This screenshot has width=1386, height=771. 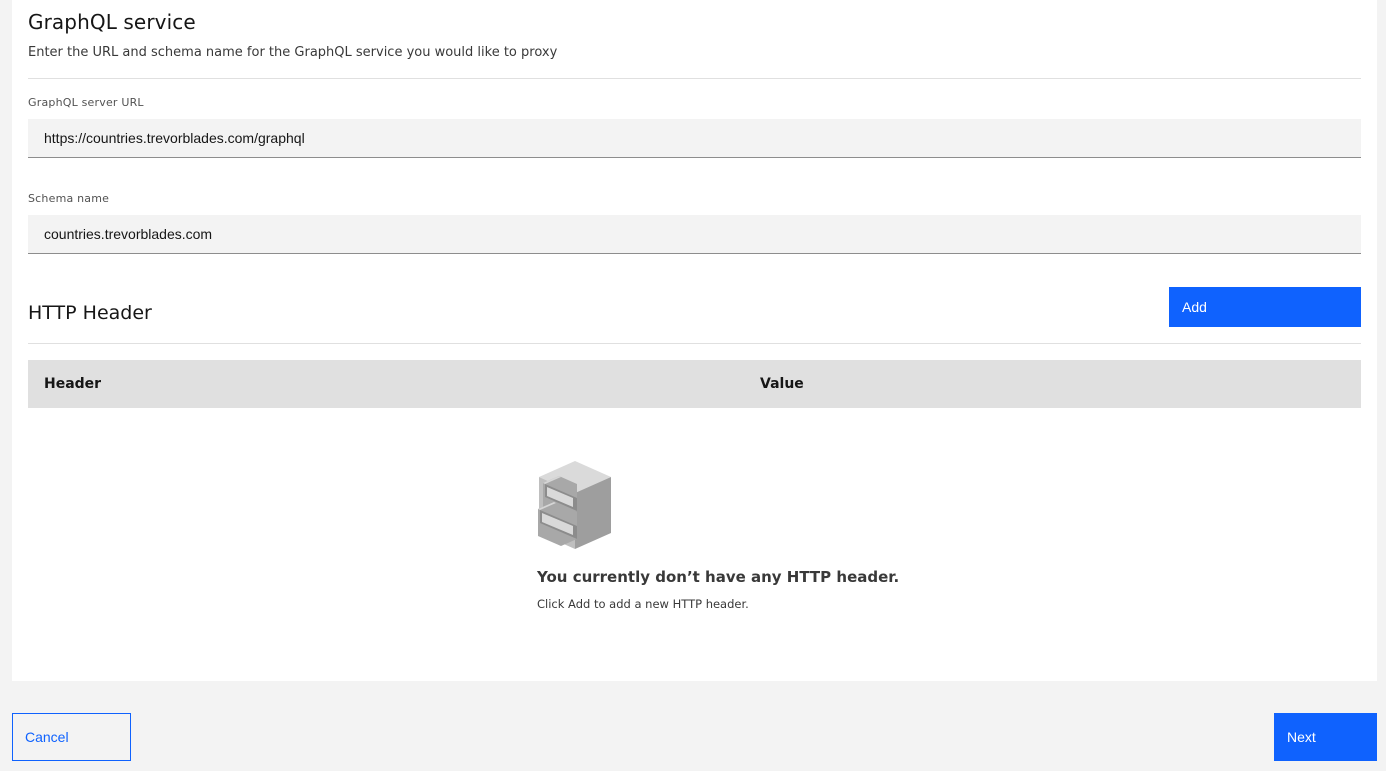 I want to click on header-table-head: Header Value, so click(x=694, y=384).